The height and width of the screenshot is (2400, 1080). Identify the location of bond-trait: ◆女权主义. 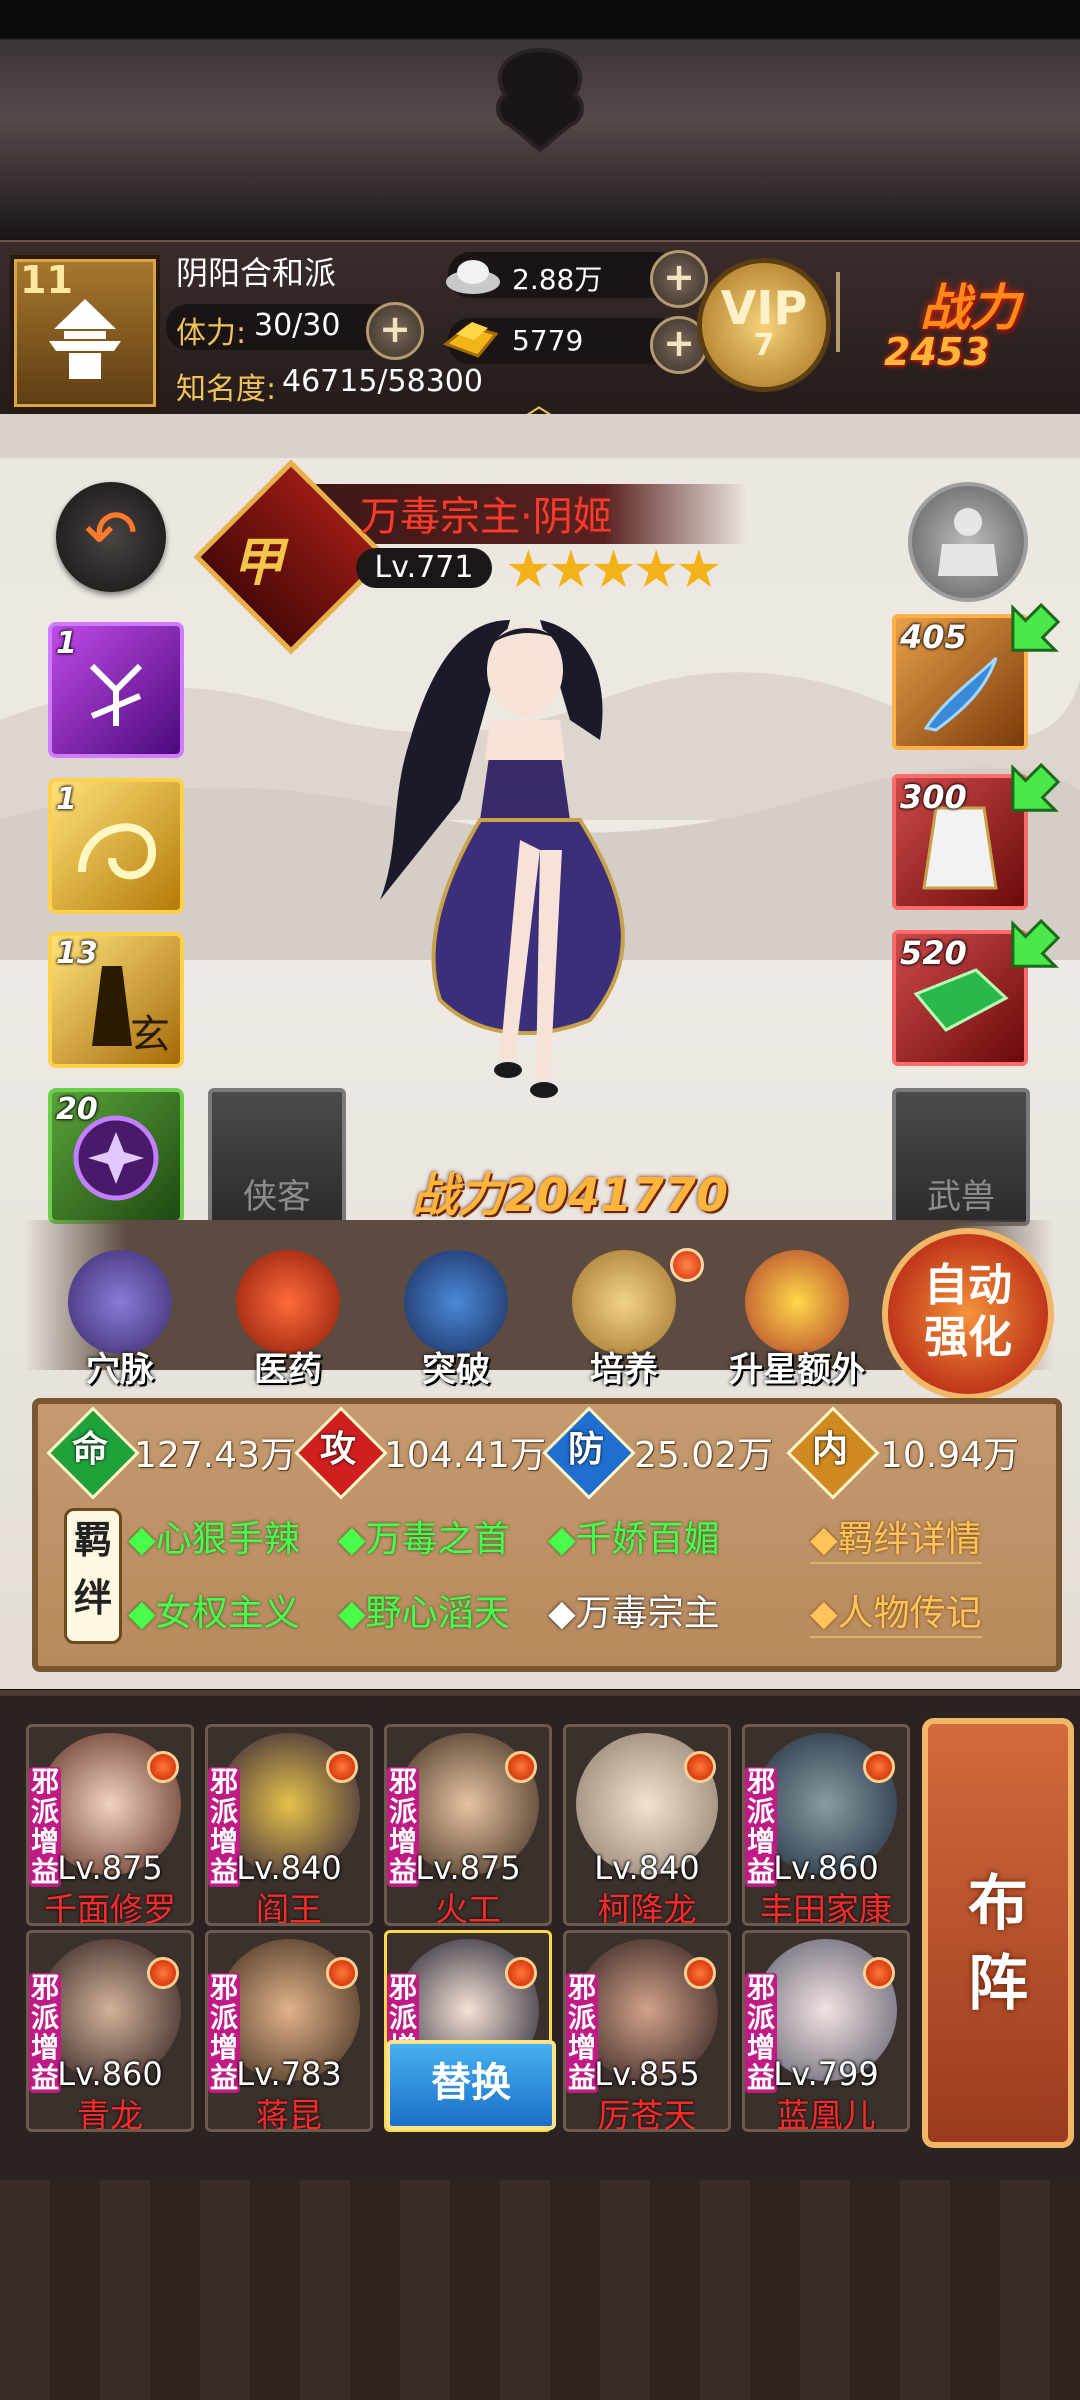
(214, 1613).